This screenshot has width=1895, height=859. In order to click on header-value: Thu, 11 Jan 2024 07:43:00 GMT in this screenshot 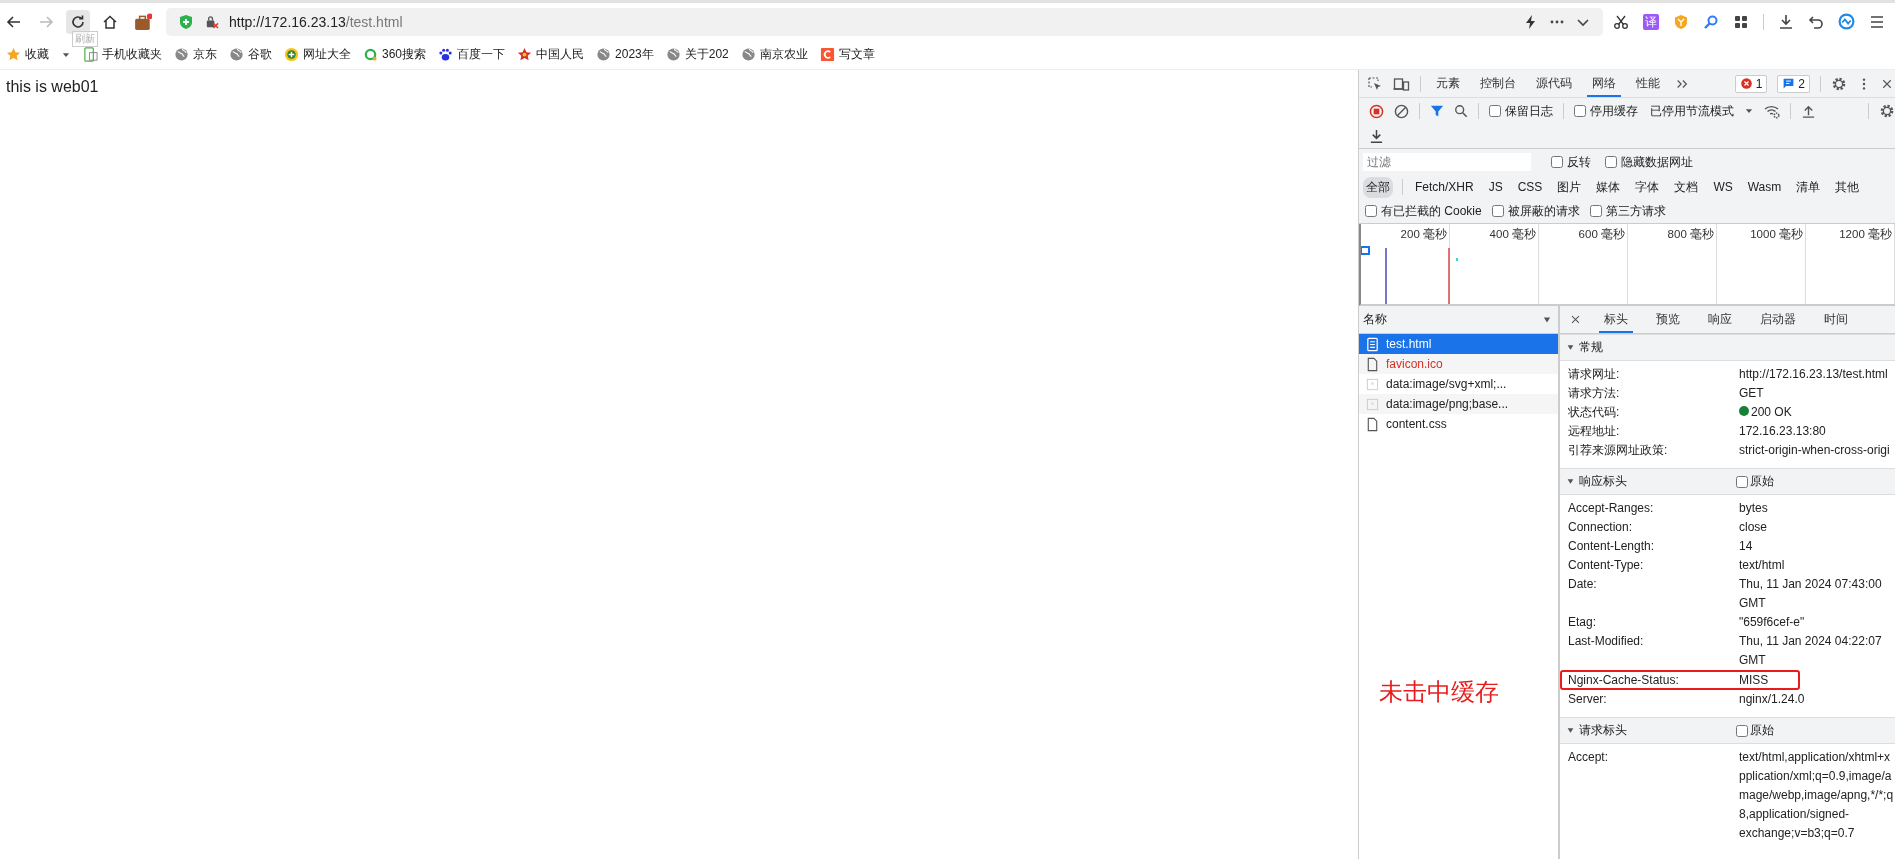, I will do `click(1810, 594)`.